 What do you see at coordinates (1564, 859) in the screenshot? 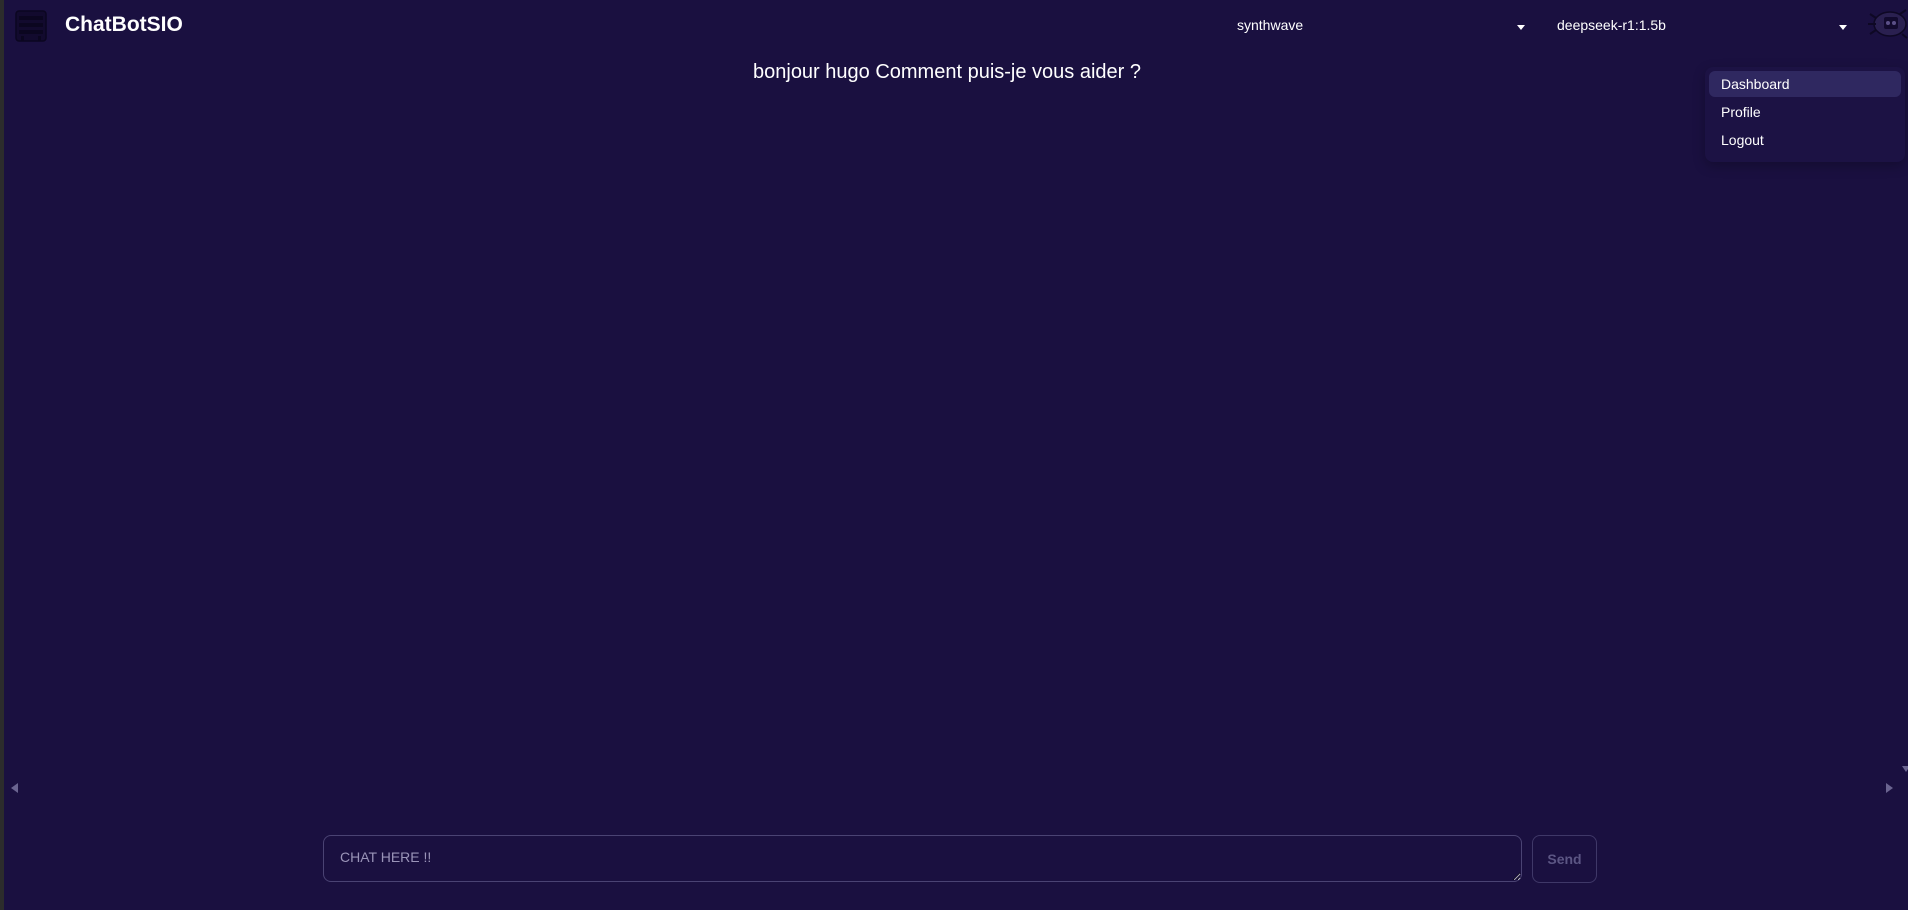
I see `send-button: Send` at bounding box center [1564, 859].